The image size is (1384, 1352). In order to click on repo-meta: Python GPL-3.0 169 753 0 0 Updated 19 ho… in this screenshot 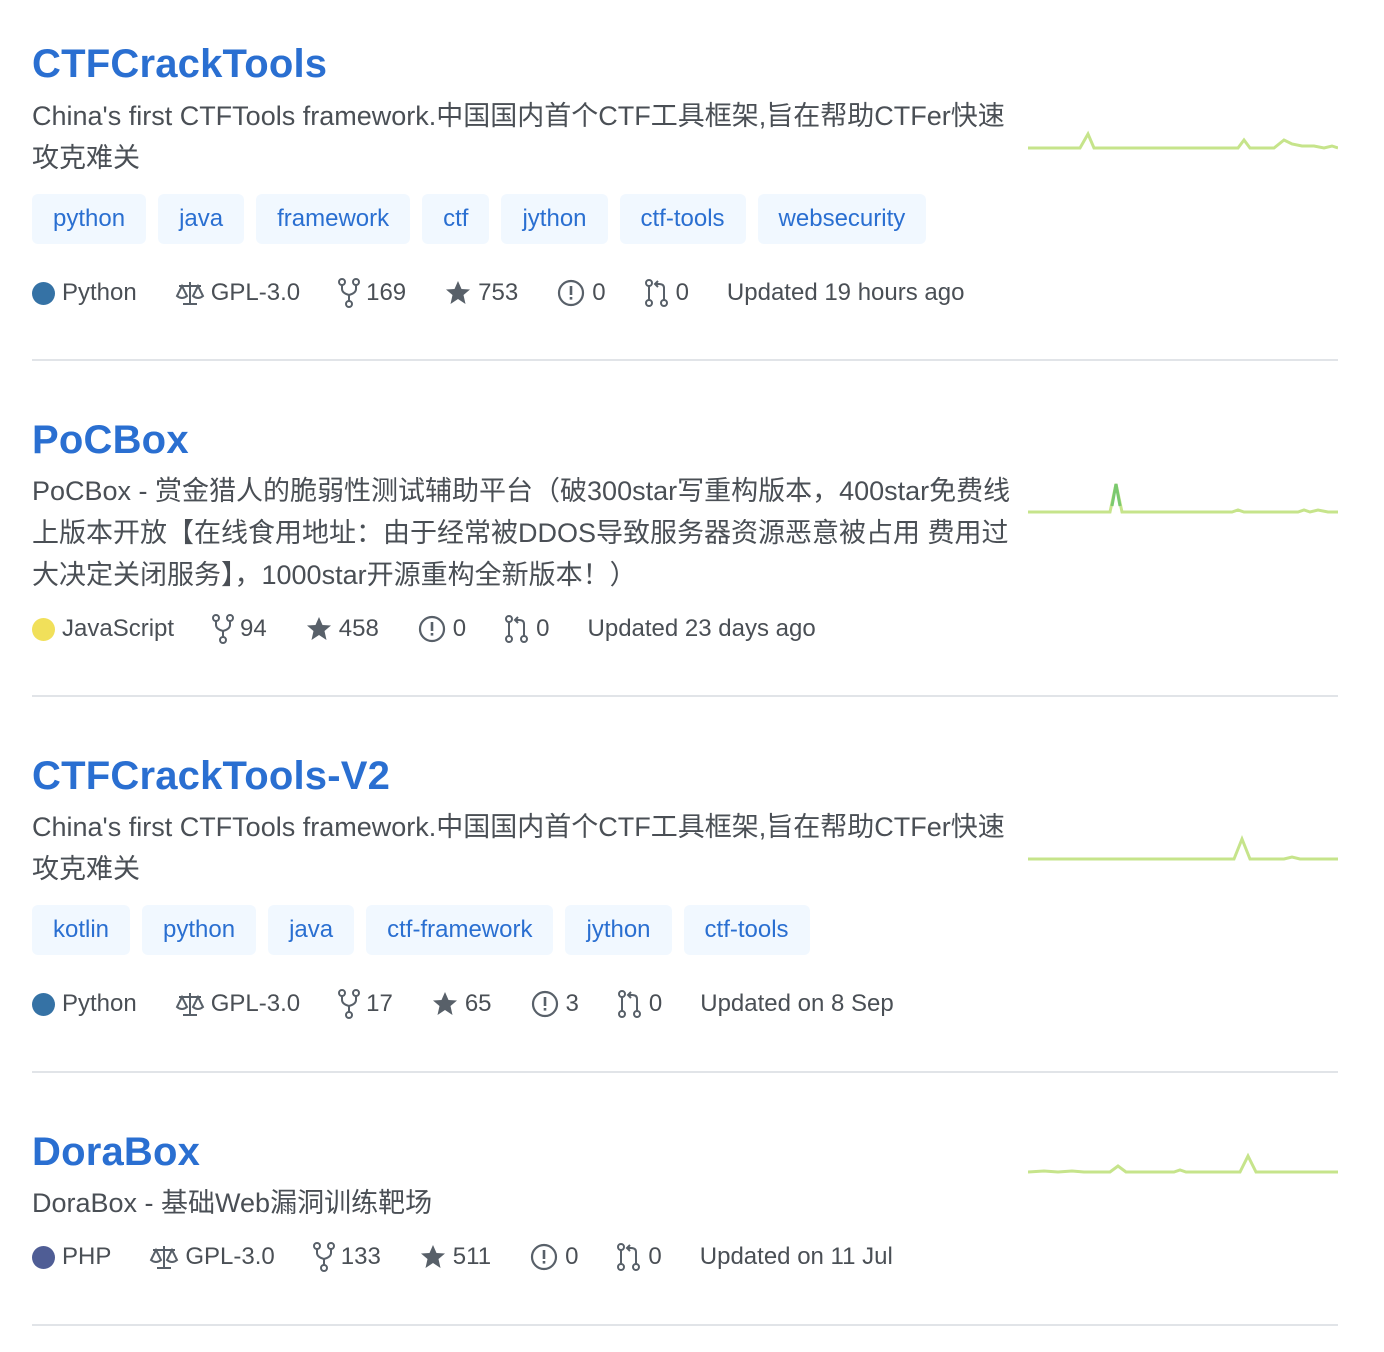, I will do `click(517, 293)`.